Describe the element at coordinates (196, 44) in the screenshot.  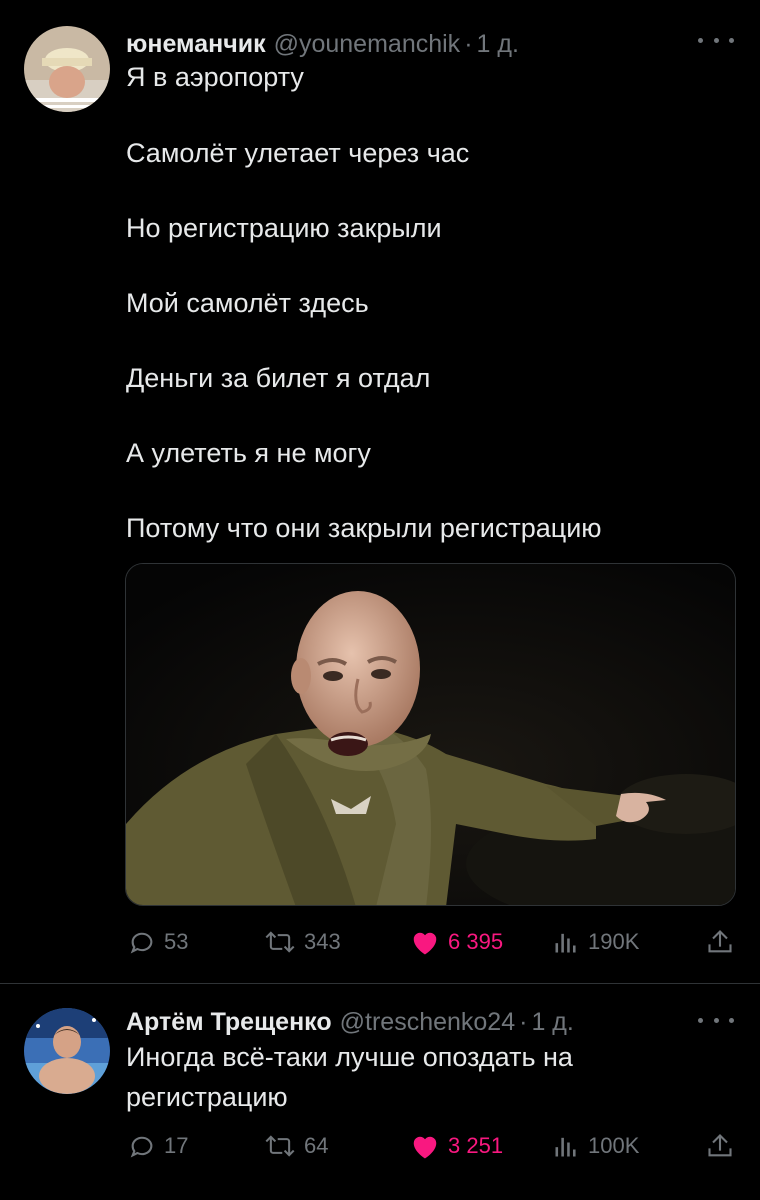
I see `author-name: юнеманчик` at that location.